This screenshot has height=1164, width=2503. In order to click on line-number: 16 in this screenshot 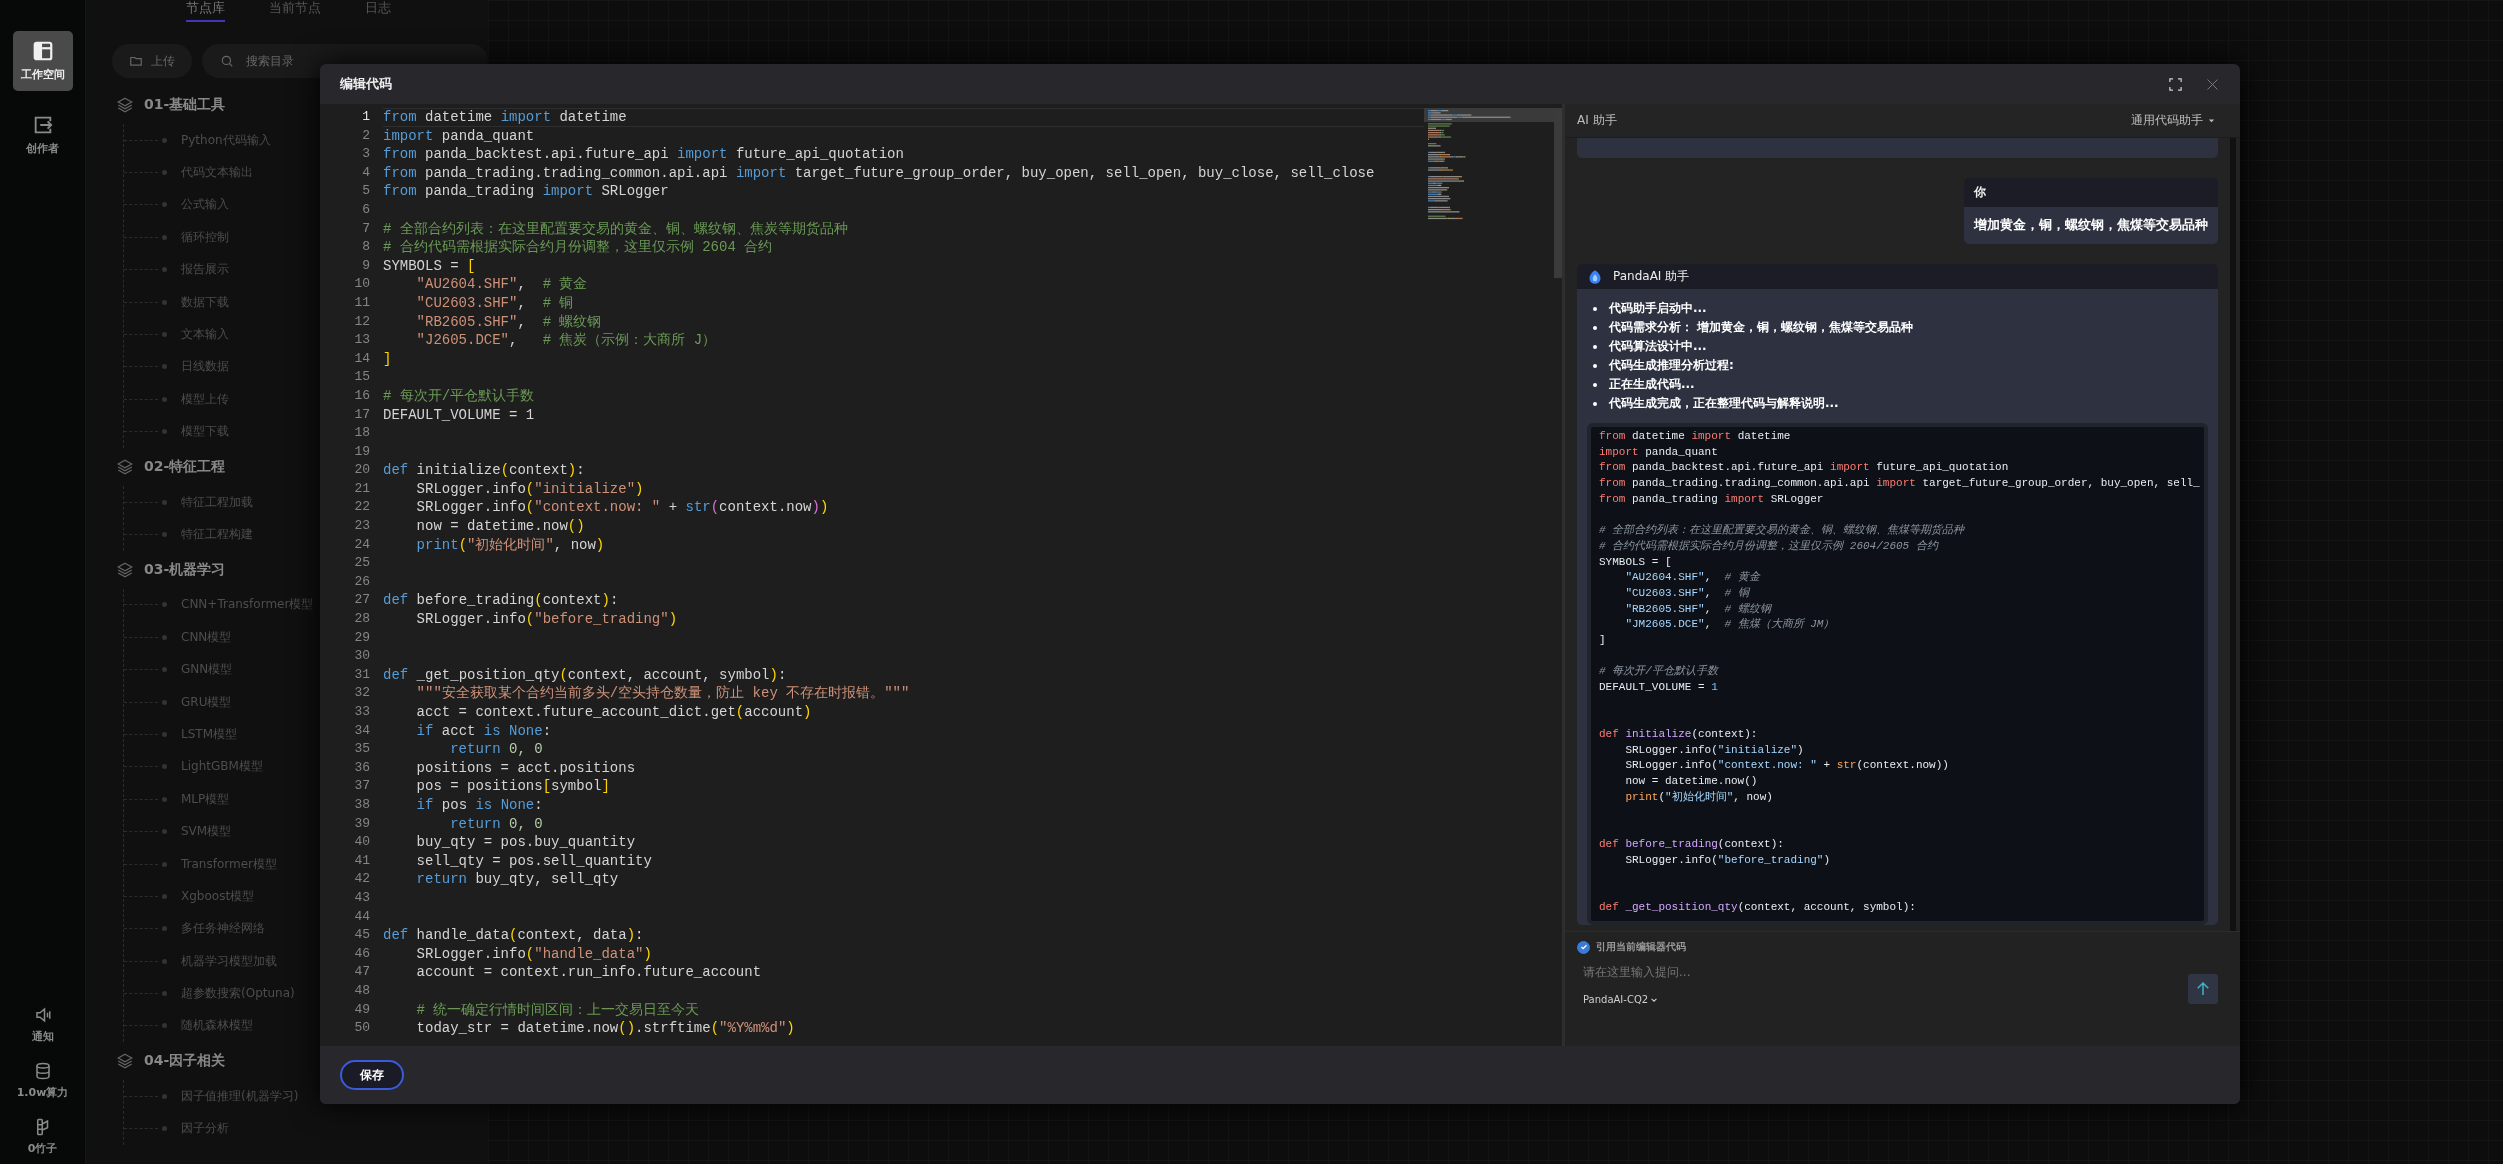, I will do `click(361, 395)`.